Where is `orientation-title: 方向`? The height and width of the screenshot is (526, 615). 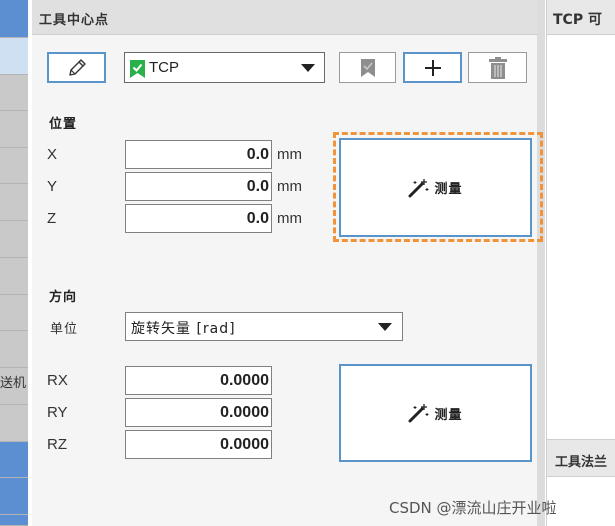 orientation-title: 方向 is located at coordinates (63, 297).